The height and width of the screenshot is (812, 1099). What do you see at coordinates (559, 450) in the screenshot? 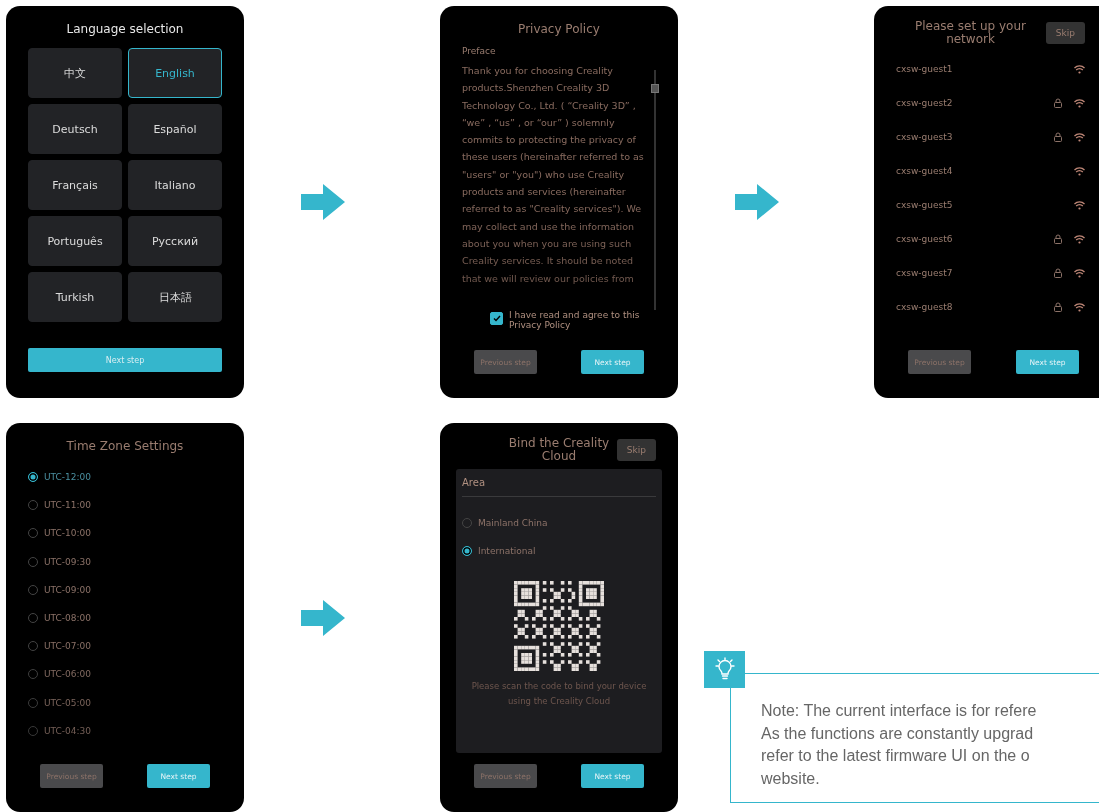
I see `screen-title: Bind the Creality Cloud` at bounding box center [559, 450].